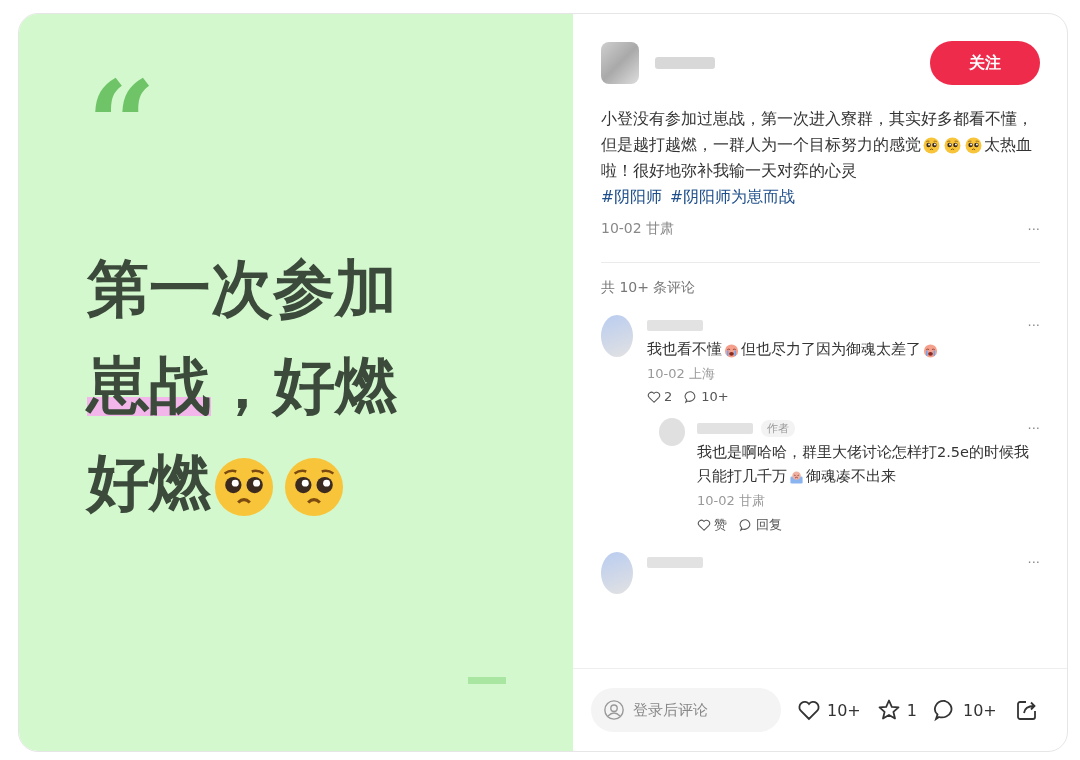  What do you see at coordinates (681, 374) in the screenshot?
I see `comment-date-location: 10-02 上海` at bounding box center [681, 374].